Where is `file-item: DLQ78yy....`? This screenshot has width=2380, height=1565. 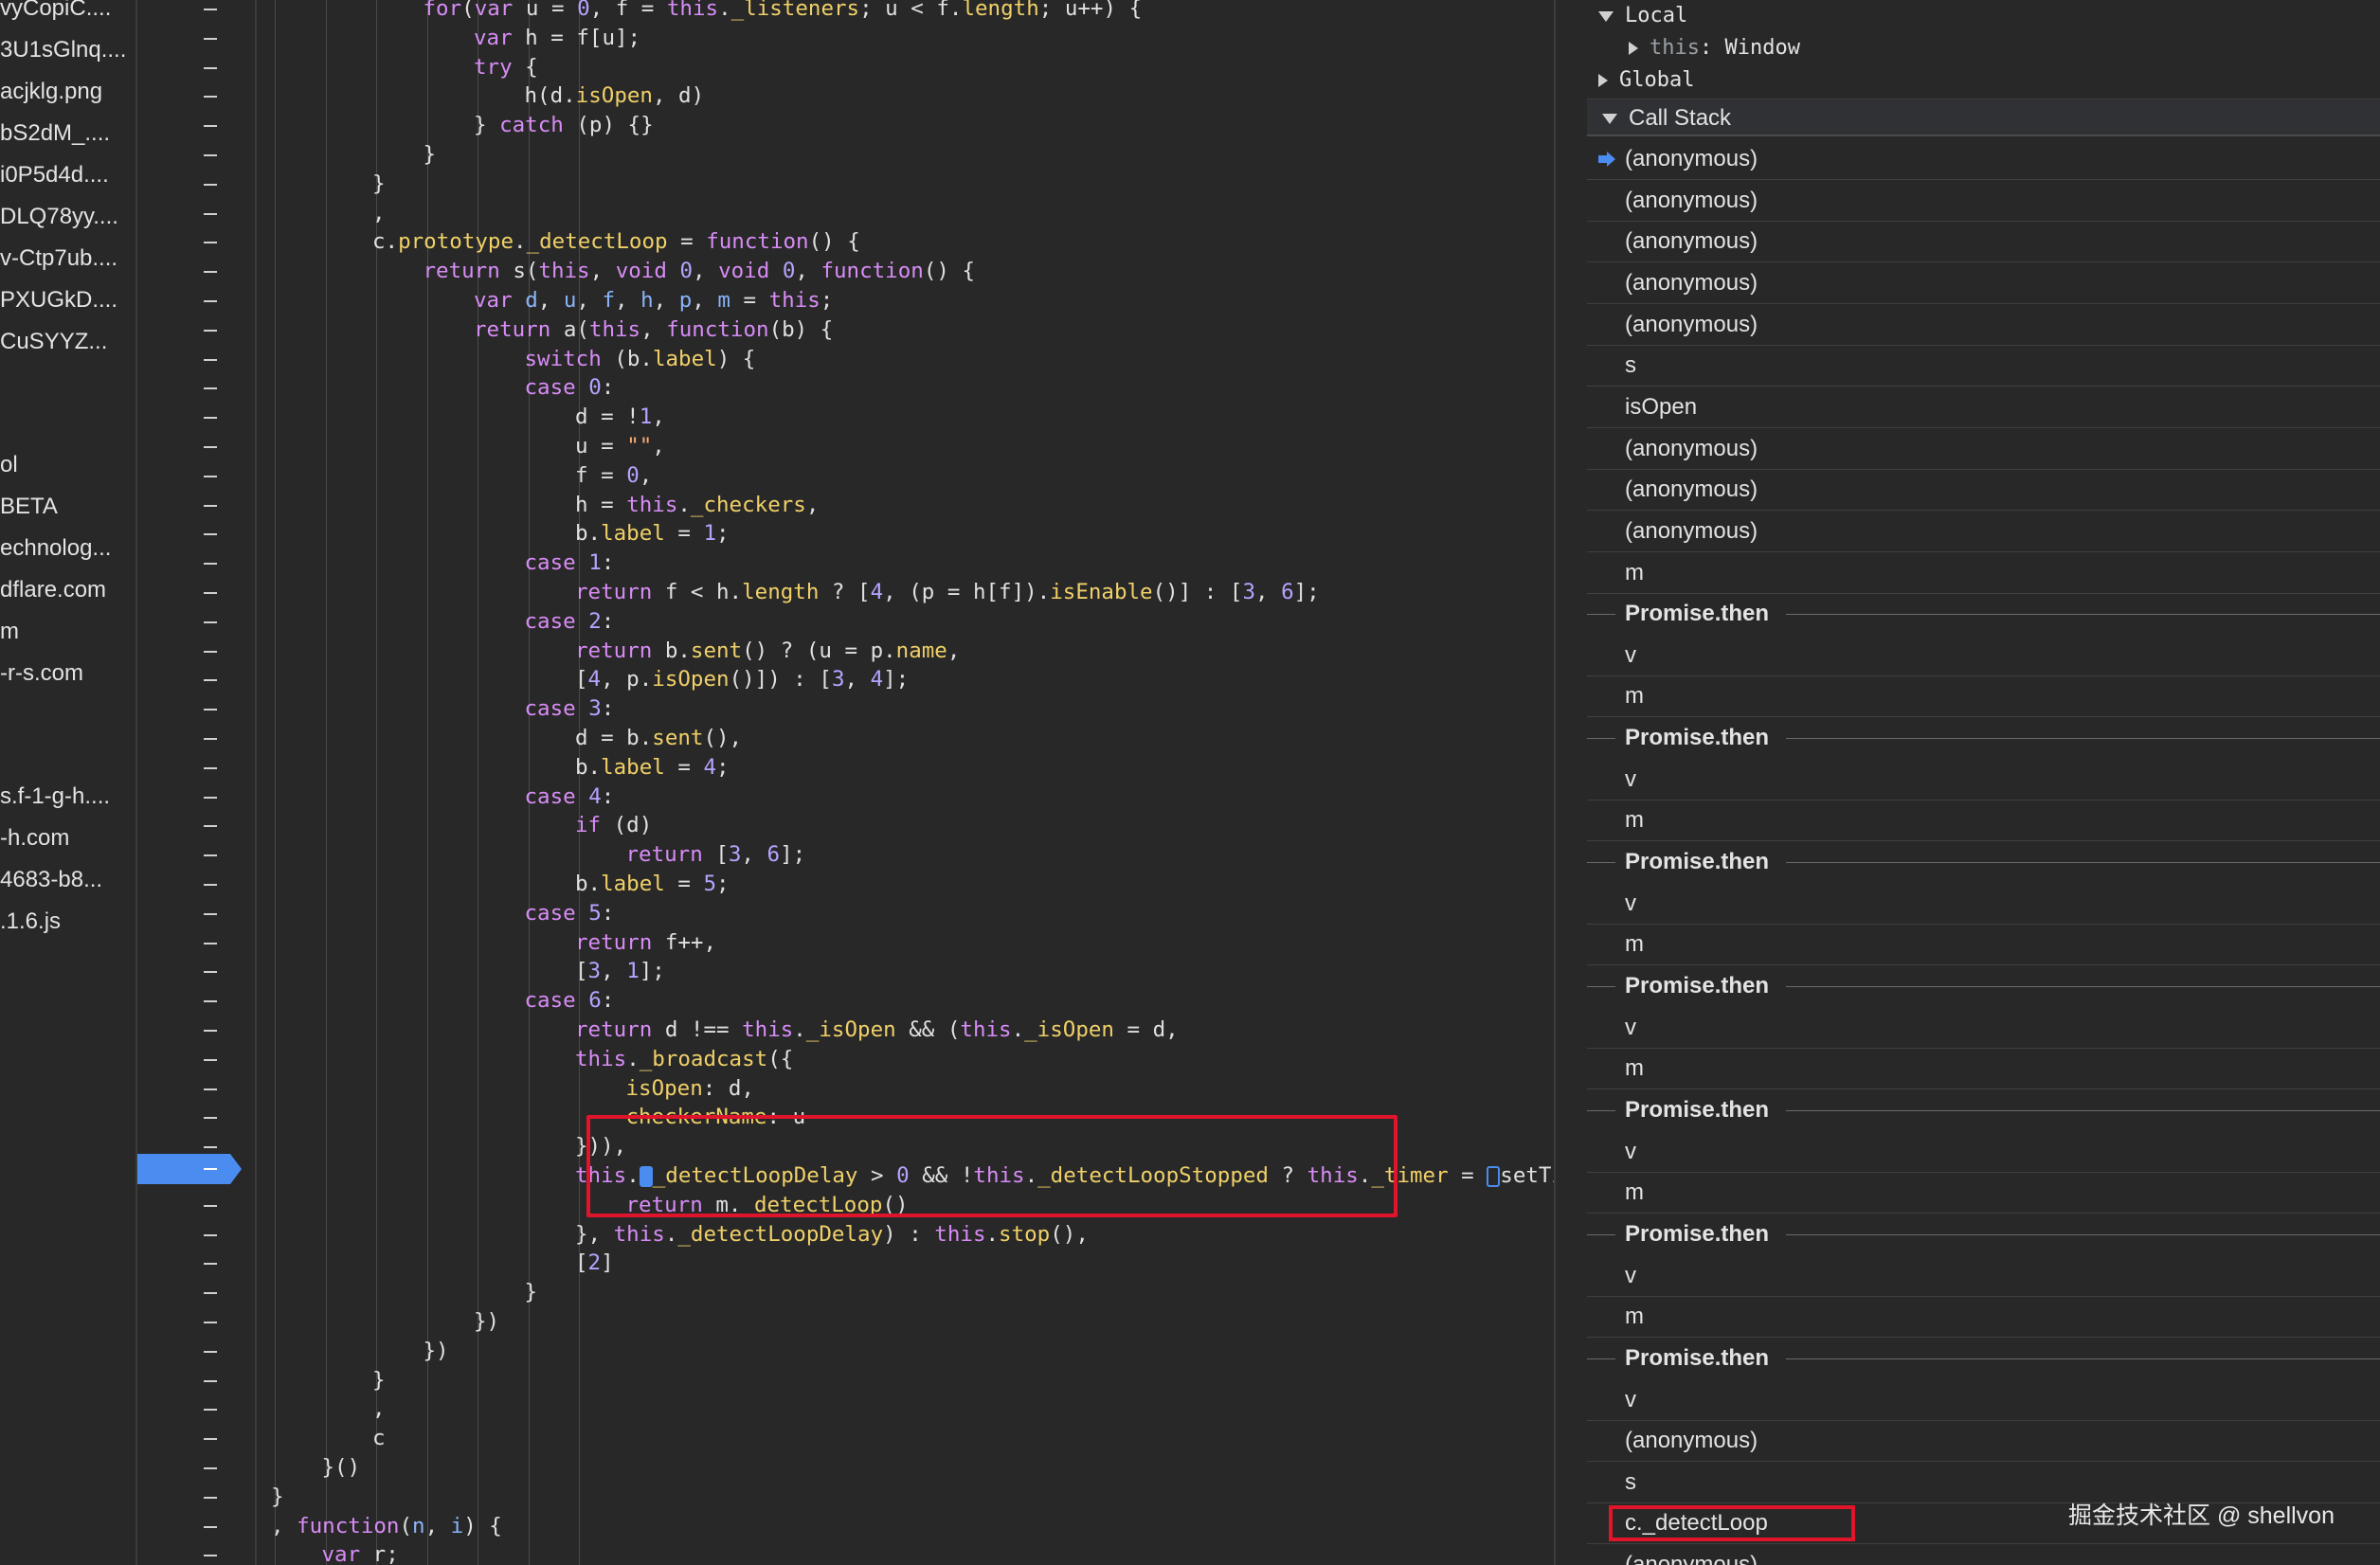 file-item: DLQ78yy.... is located at coordinates (59, 217).